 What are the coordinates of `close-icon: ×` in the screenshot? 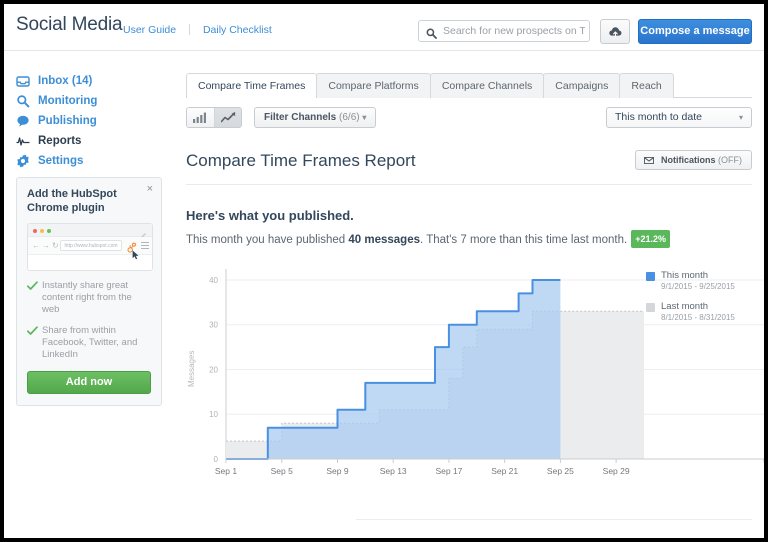 It's located at (150, 189).